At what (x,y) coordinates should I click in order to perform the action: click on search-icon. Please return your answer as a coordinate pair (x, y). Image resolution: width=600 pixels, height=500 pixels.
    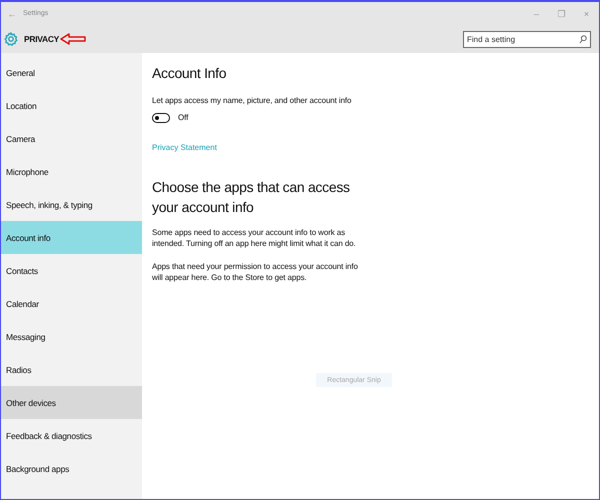
    Looking at the image, I should click on (583, 39).